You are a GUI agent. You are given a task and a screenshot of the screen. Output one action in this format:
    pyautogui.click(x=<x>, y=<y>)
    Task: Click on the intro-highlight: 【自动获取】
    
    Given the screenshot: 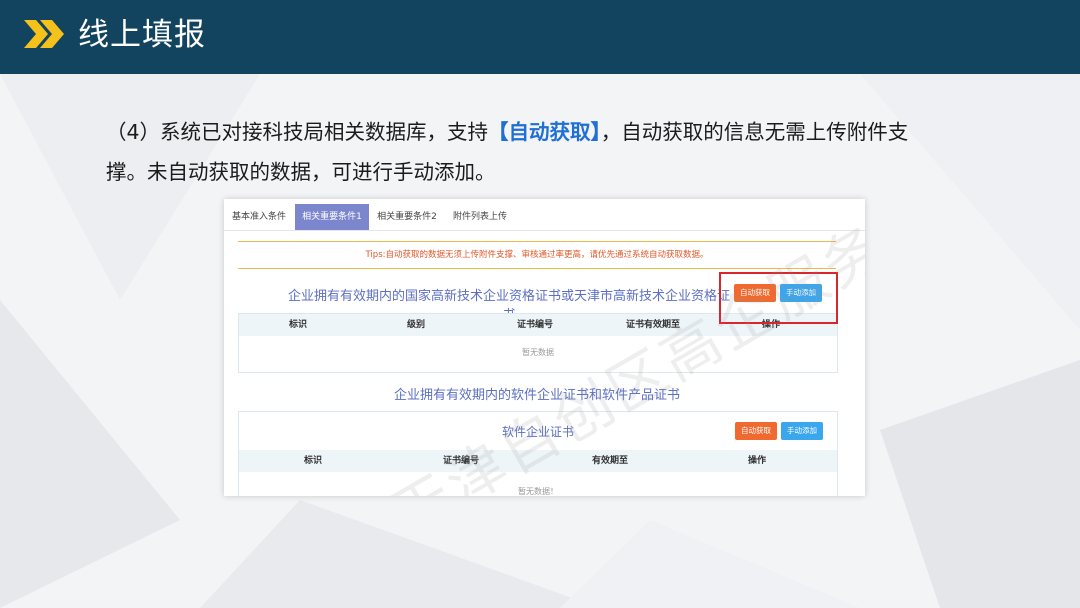 What is the action you would take?
    pyautogui.click(x=544, y=132)
    